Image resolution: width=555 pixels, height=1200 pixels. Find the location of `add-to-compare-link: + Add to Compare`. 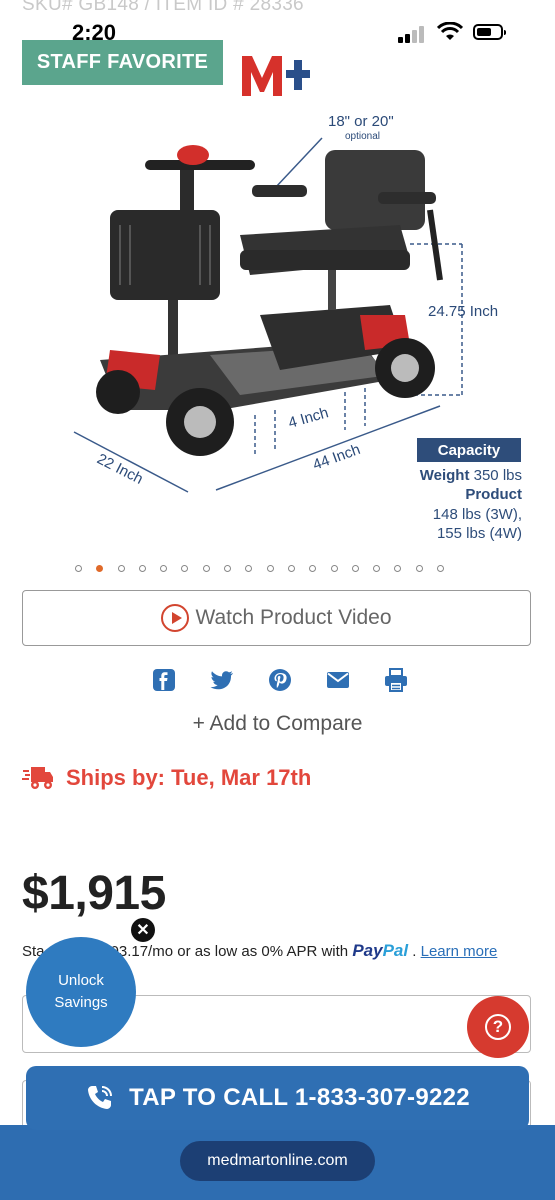

add-to-compare-link: + Add to Compare is located at coordinates (277, 724).